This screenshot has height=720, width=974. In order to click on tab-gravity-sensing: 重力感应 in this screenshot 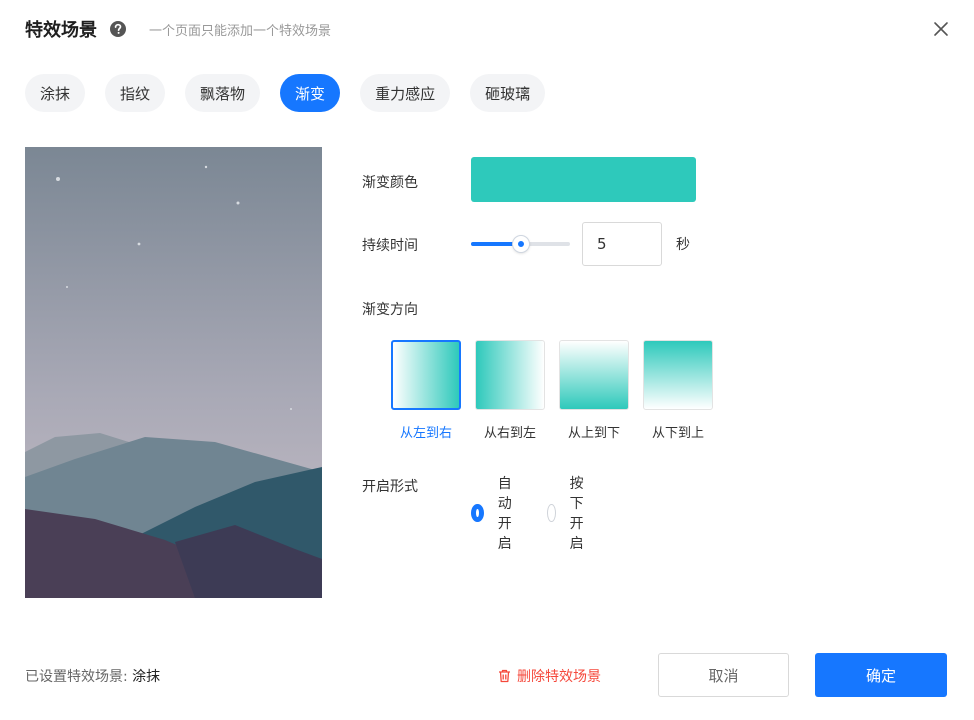, I will do `click(405, 93)`.